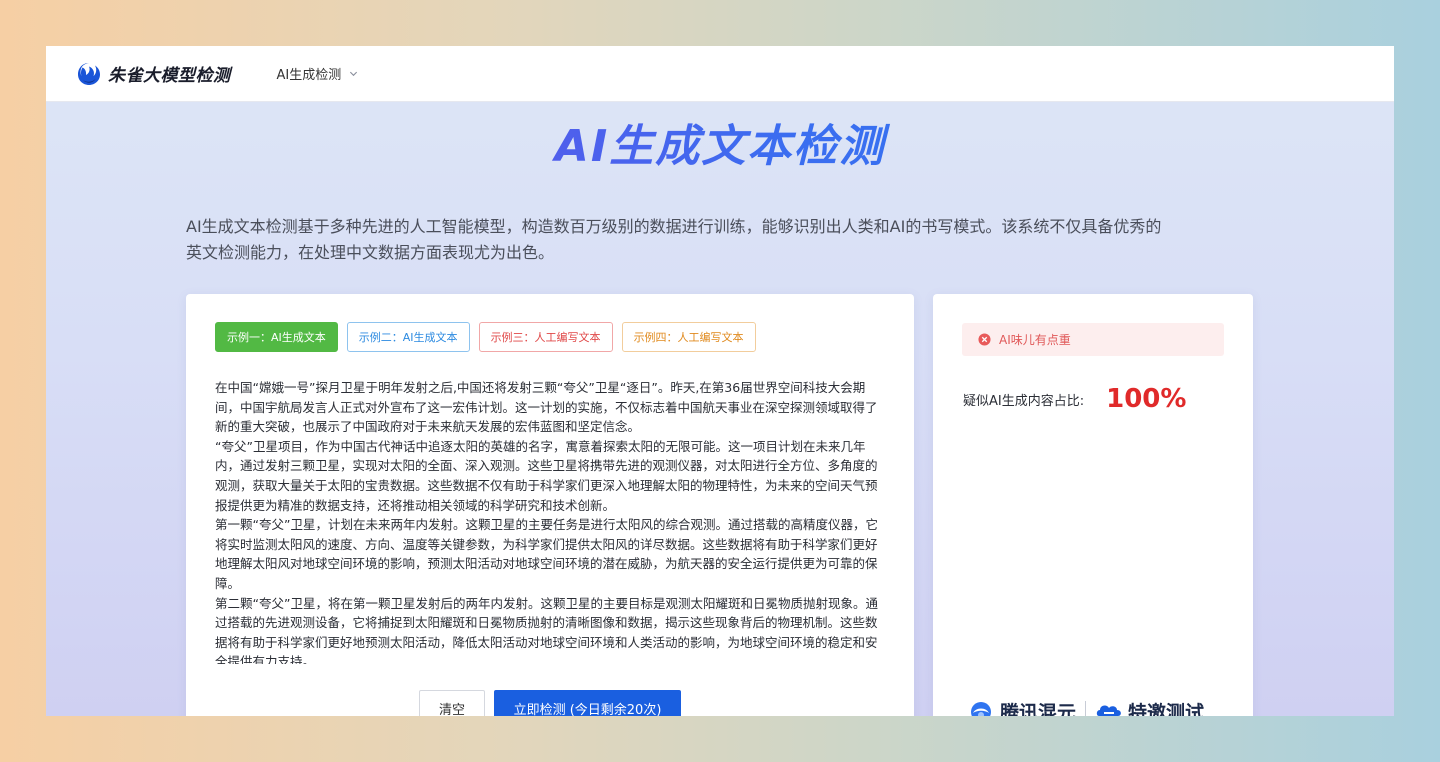 The image size is (1440, 762). I want to click on chevron-down-icon, so click(354, 74).